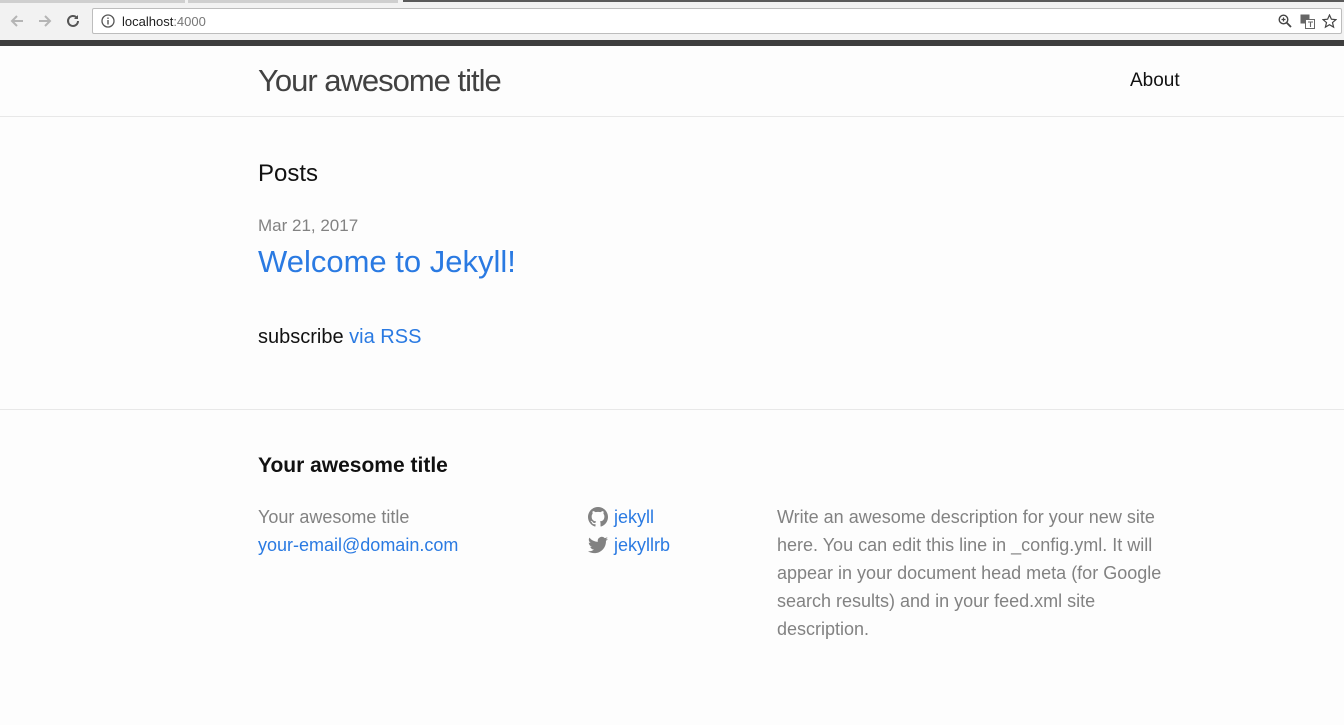  What do you see at coordinates (598, 545) in the screenshot?
I see `twitter-icon` at bounding box center [598, 545].